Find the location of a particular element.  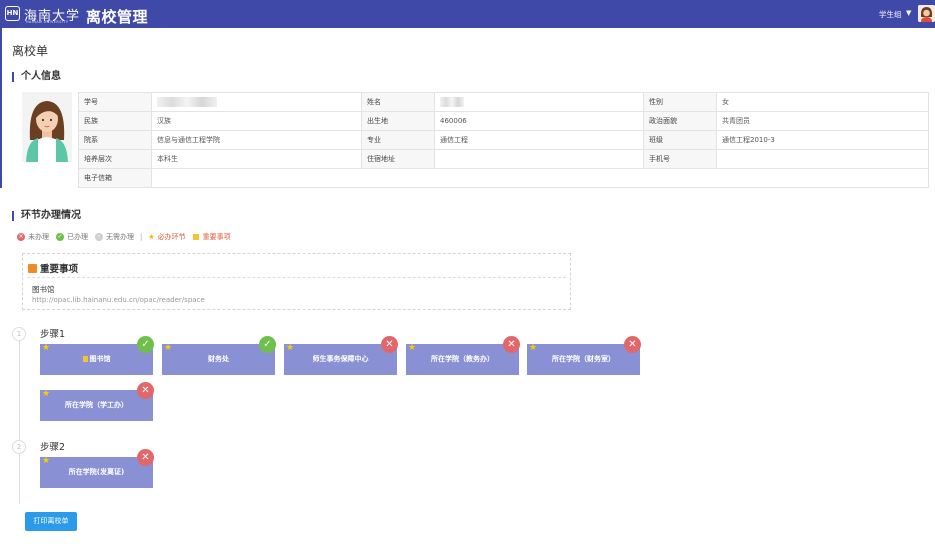

left-rail is located at coordinates (1, 108).